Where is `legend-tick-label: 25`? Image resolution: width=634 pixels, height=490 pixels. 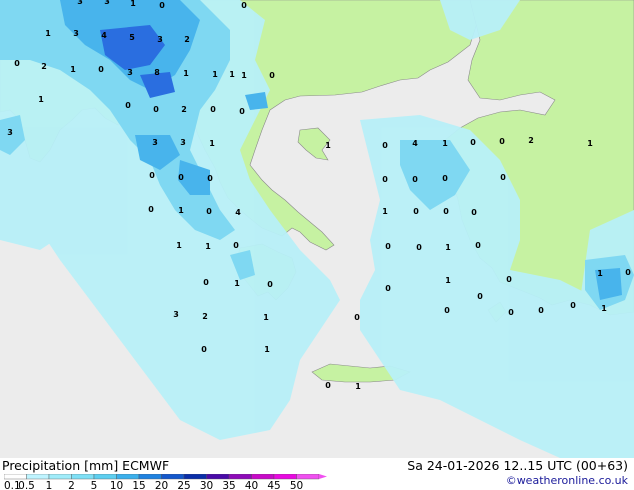
legend-tick-label: 25 is located at coordinates (183, 485).